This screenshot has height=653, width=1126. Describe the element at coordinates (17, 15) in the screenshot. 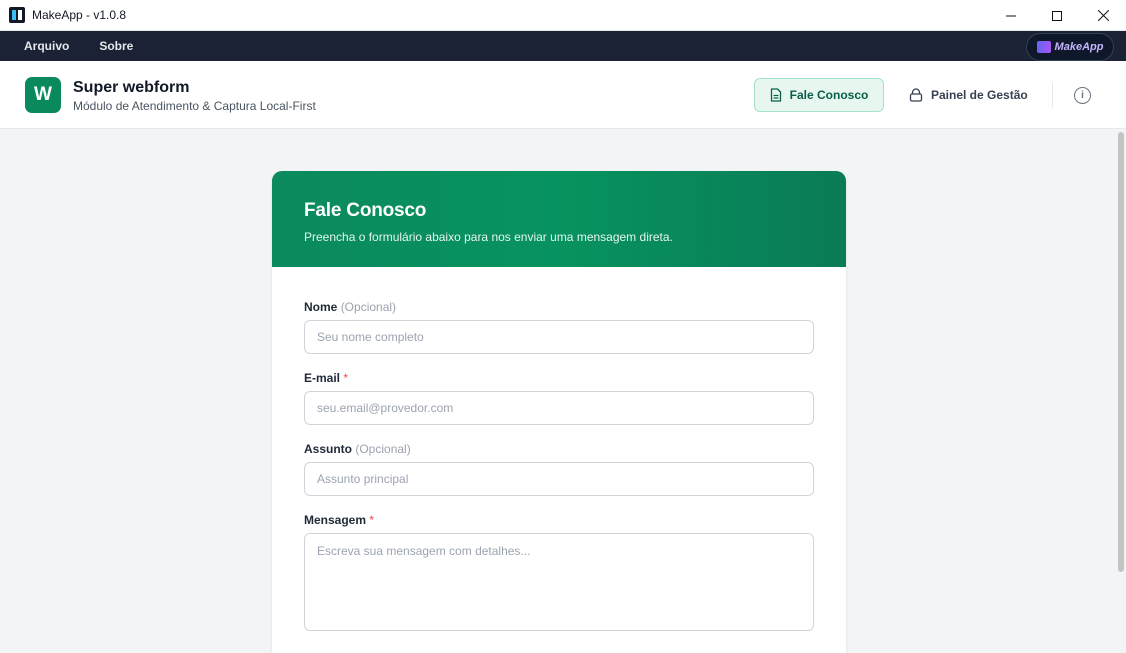

I see `app-icon` at that location.